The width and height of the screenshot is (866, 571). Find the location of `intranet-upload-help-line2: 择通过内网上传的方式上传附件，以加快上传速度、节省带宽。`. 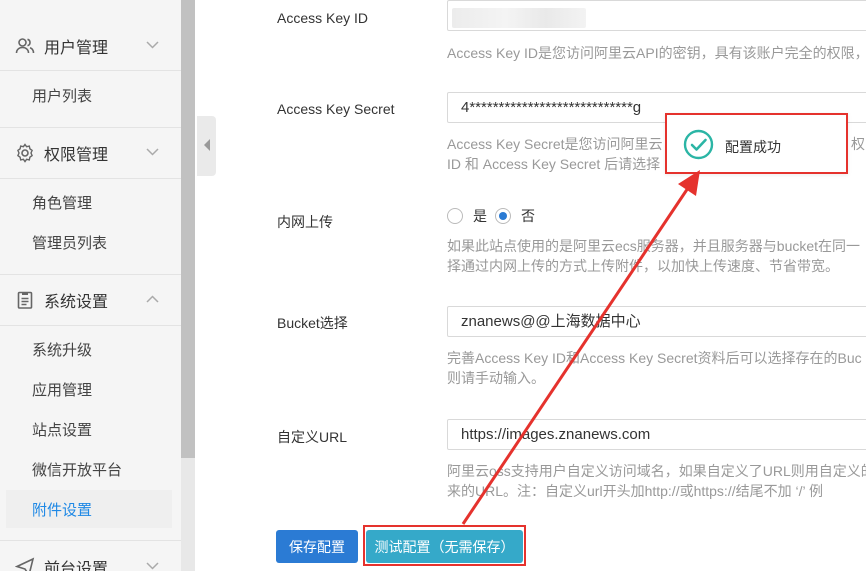

intranet-upload-help-line2: 择通过内网上传的方式上传附件，以加快上传速度、节省带宽。 is located at coordinates (643, 266).